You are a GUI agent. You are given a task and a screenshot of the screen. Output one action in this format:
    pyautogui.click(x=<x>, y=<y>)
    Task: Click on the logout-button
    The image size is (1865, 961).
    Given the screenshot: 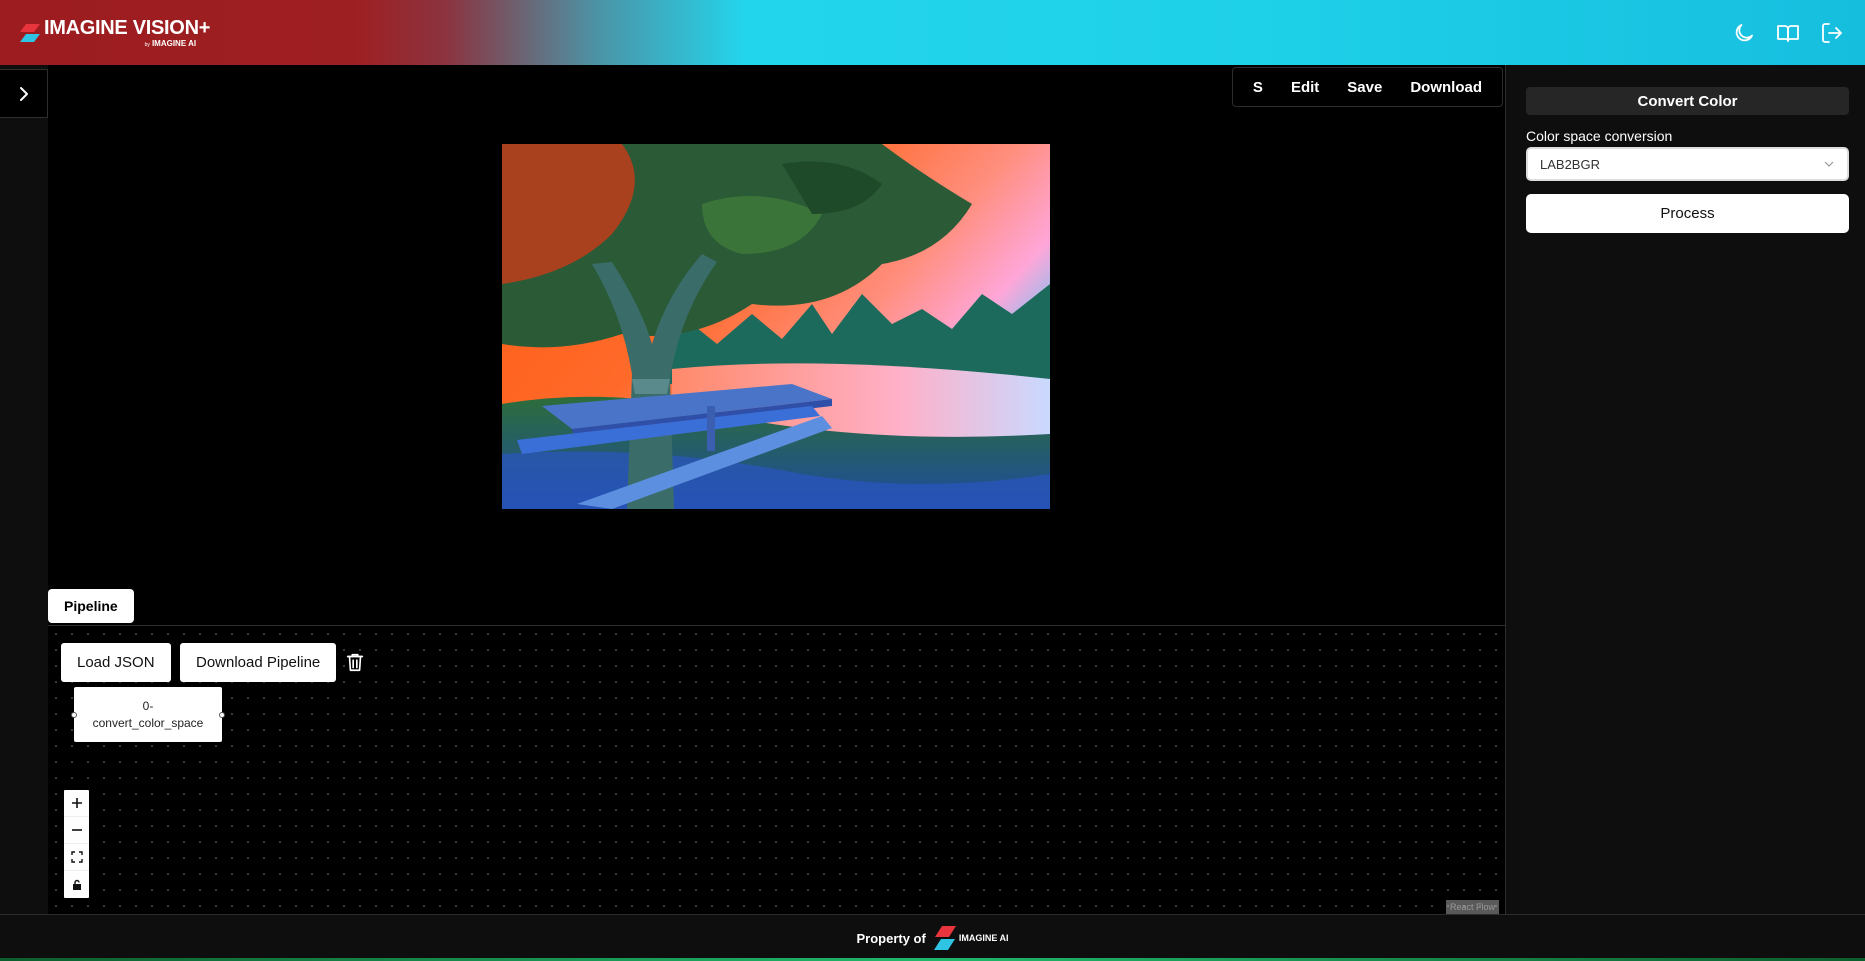 What is the action you would take?
    pyautogui.click(x=1832, y=33)
    